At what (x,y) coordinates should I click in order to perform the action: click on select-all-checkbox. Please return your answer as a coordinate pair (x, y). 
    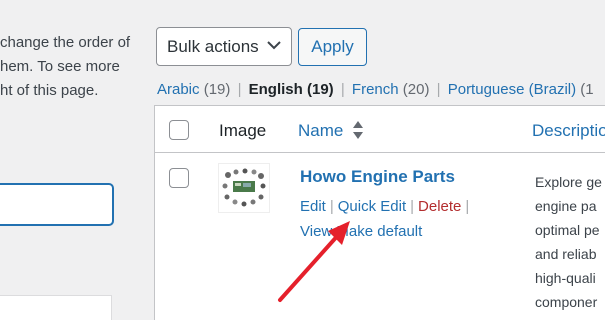
    Looking at the image, I should click on (179, 130).